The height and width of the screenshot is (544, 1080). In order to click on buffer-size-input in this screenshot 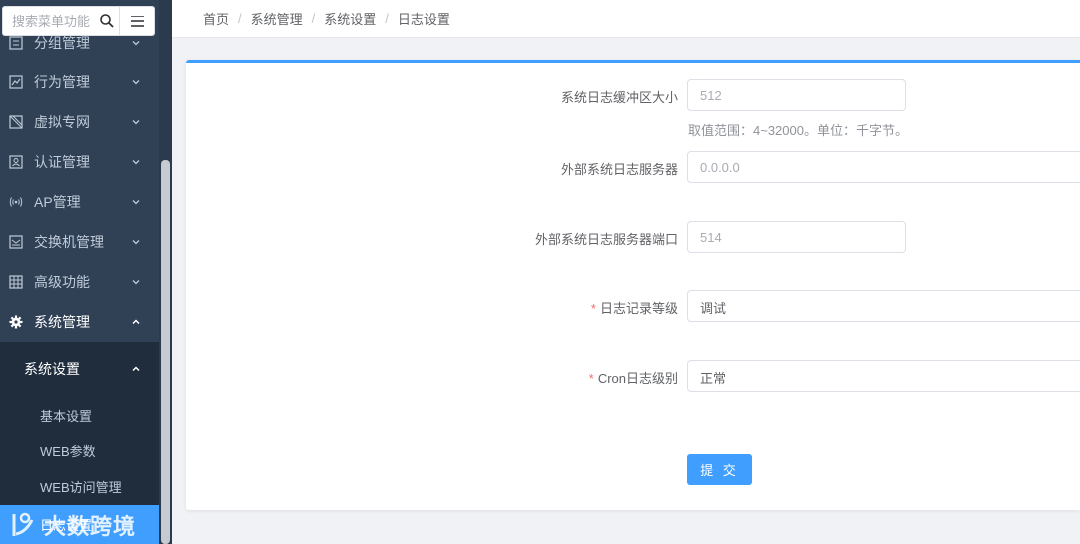, I will do `click(796, 95)`.